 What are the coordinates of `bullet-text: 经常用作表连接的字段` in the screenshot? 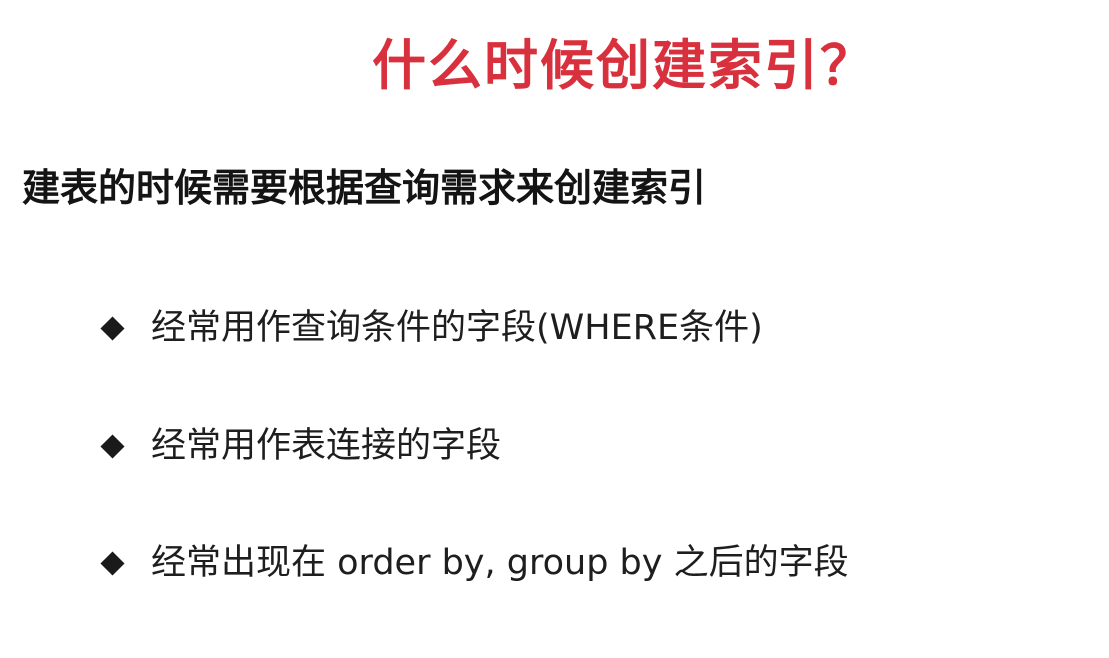 It's located at (326, 446).